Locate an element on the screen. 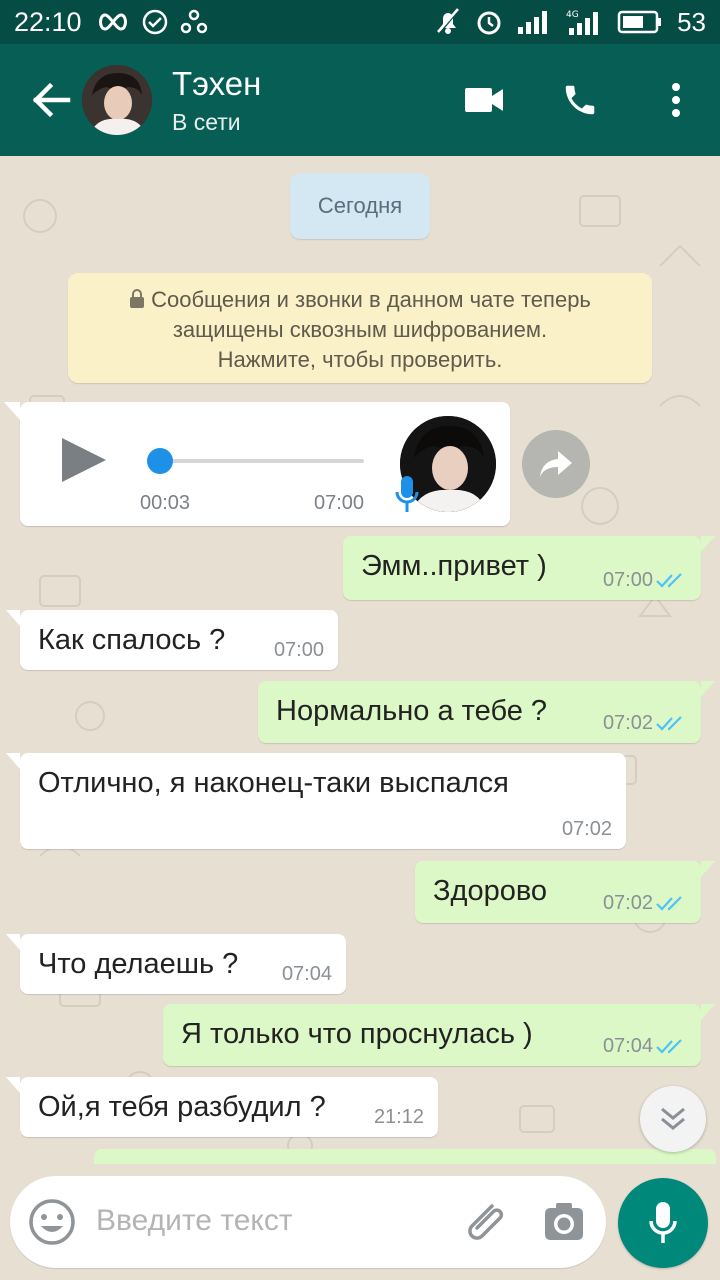 The height and width of the screenshot is (1280, 720). camera-icon is located at coordinates (564, 1222).